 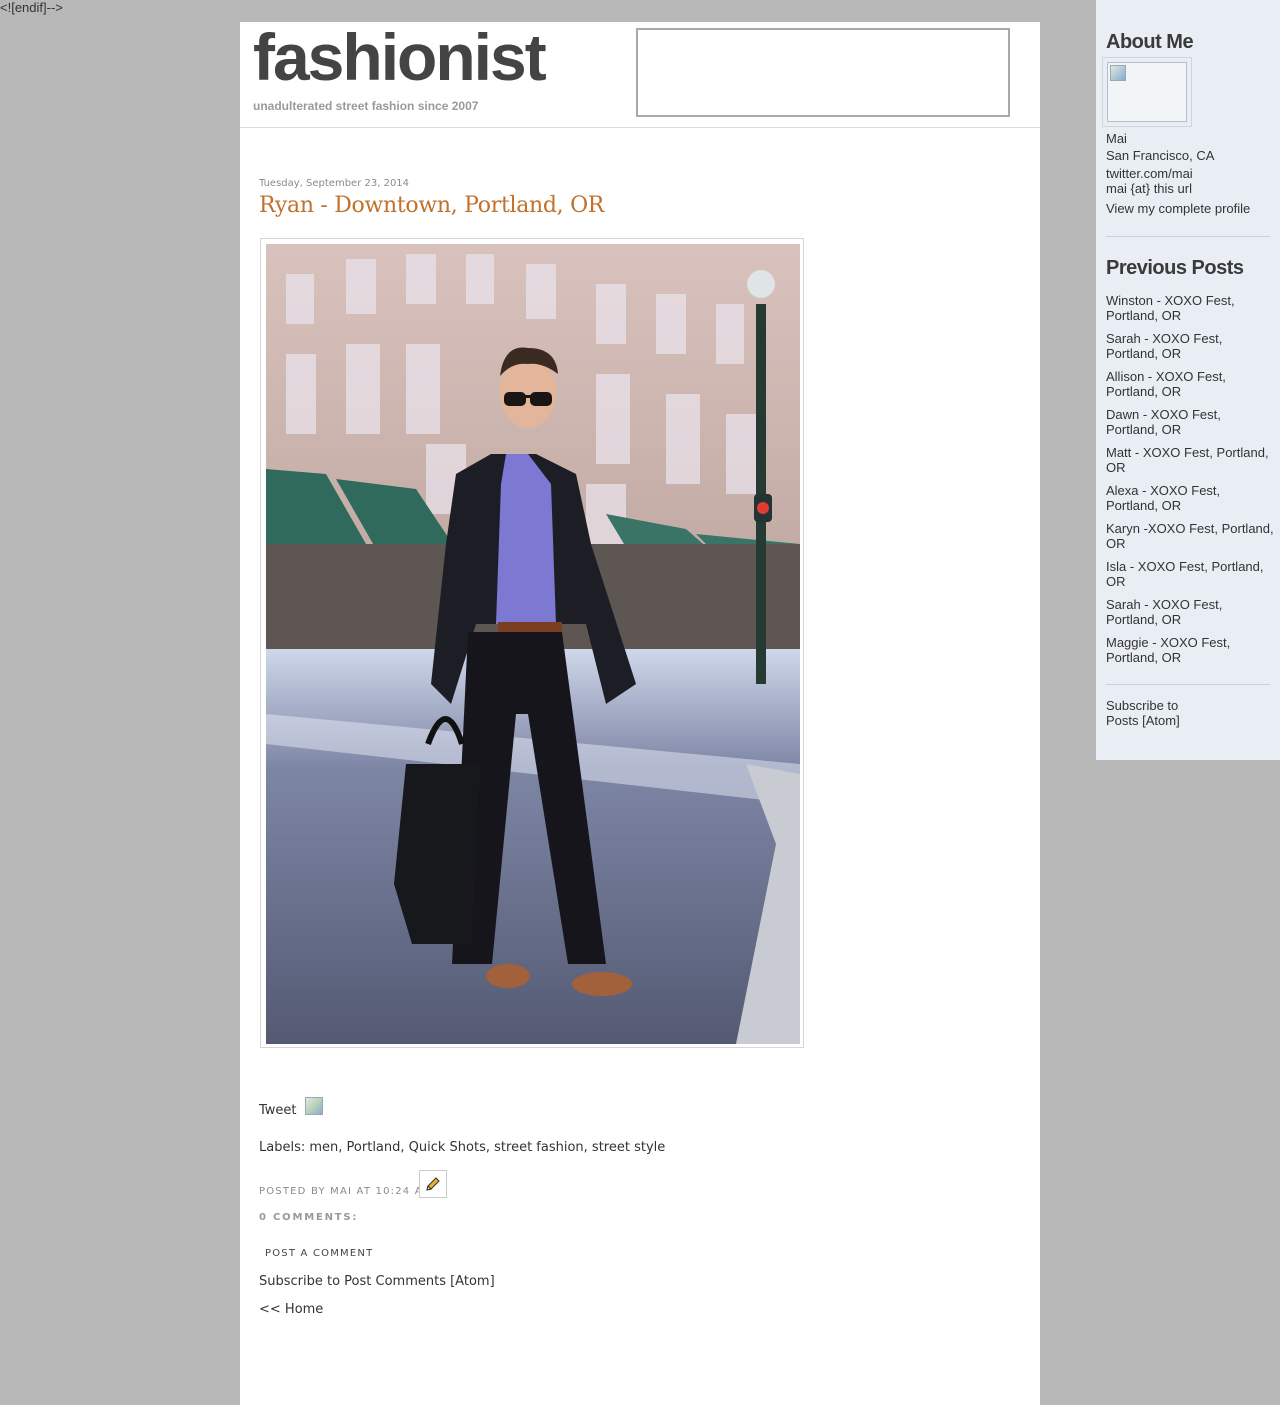 What do you see at coordinates (1190, 574) in the screenshot?
I see `previous-post-link: Isla - XOXO Fest, Portland, OR` at bounding box center [1190, 574].